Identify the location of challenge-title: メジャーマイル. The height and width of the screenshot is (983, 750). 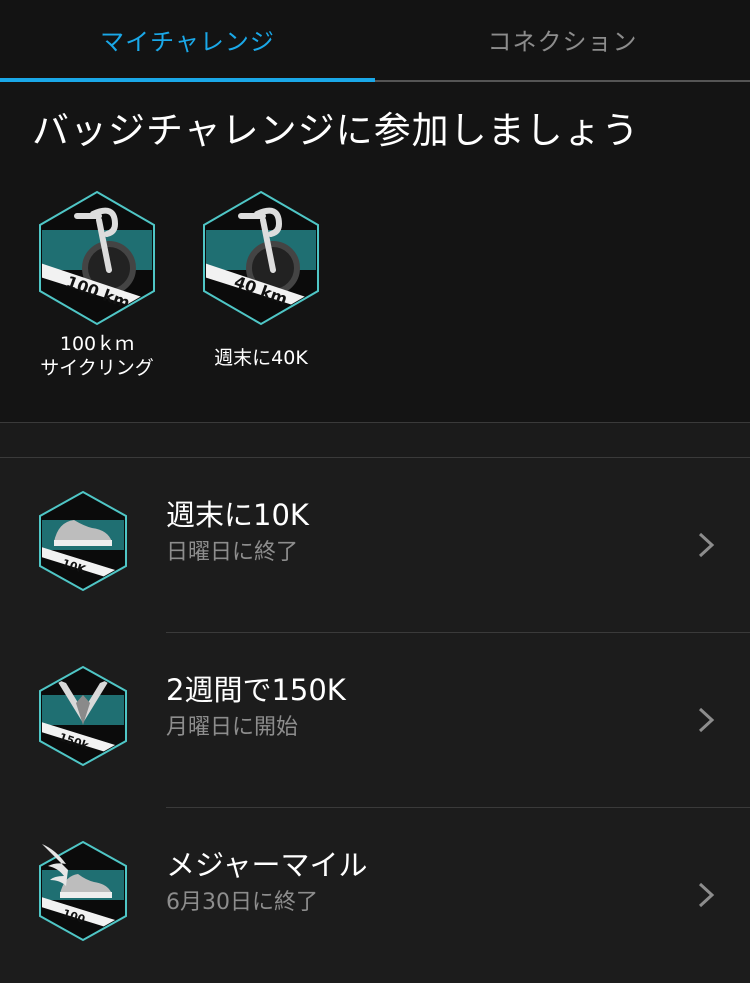
(267, 865).